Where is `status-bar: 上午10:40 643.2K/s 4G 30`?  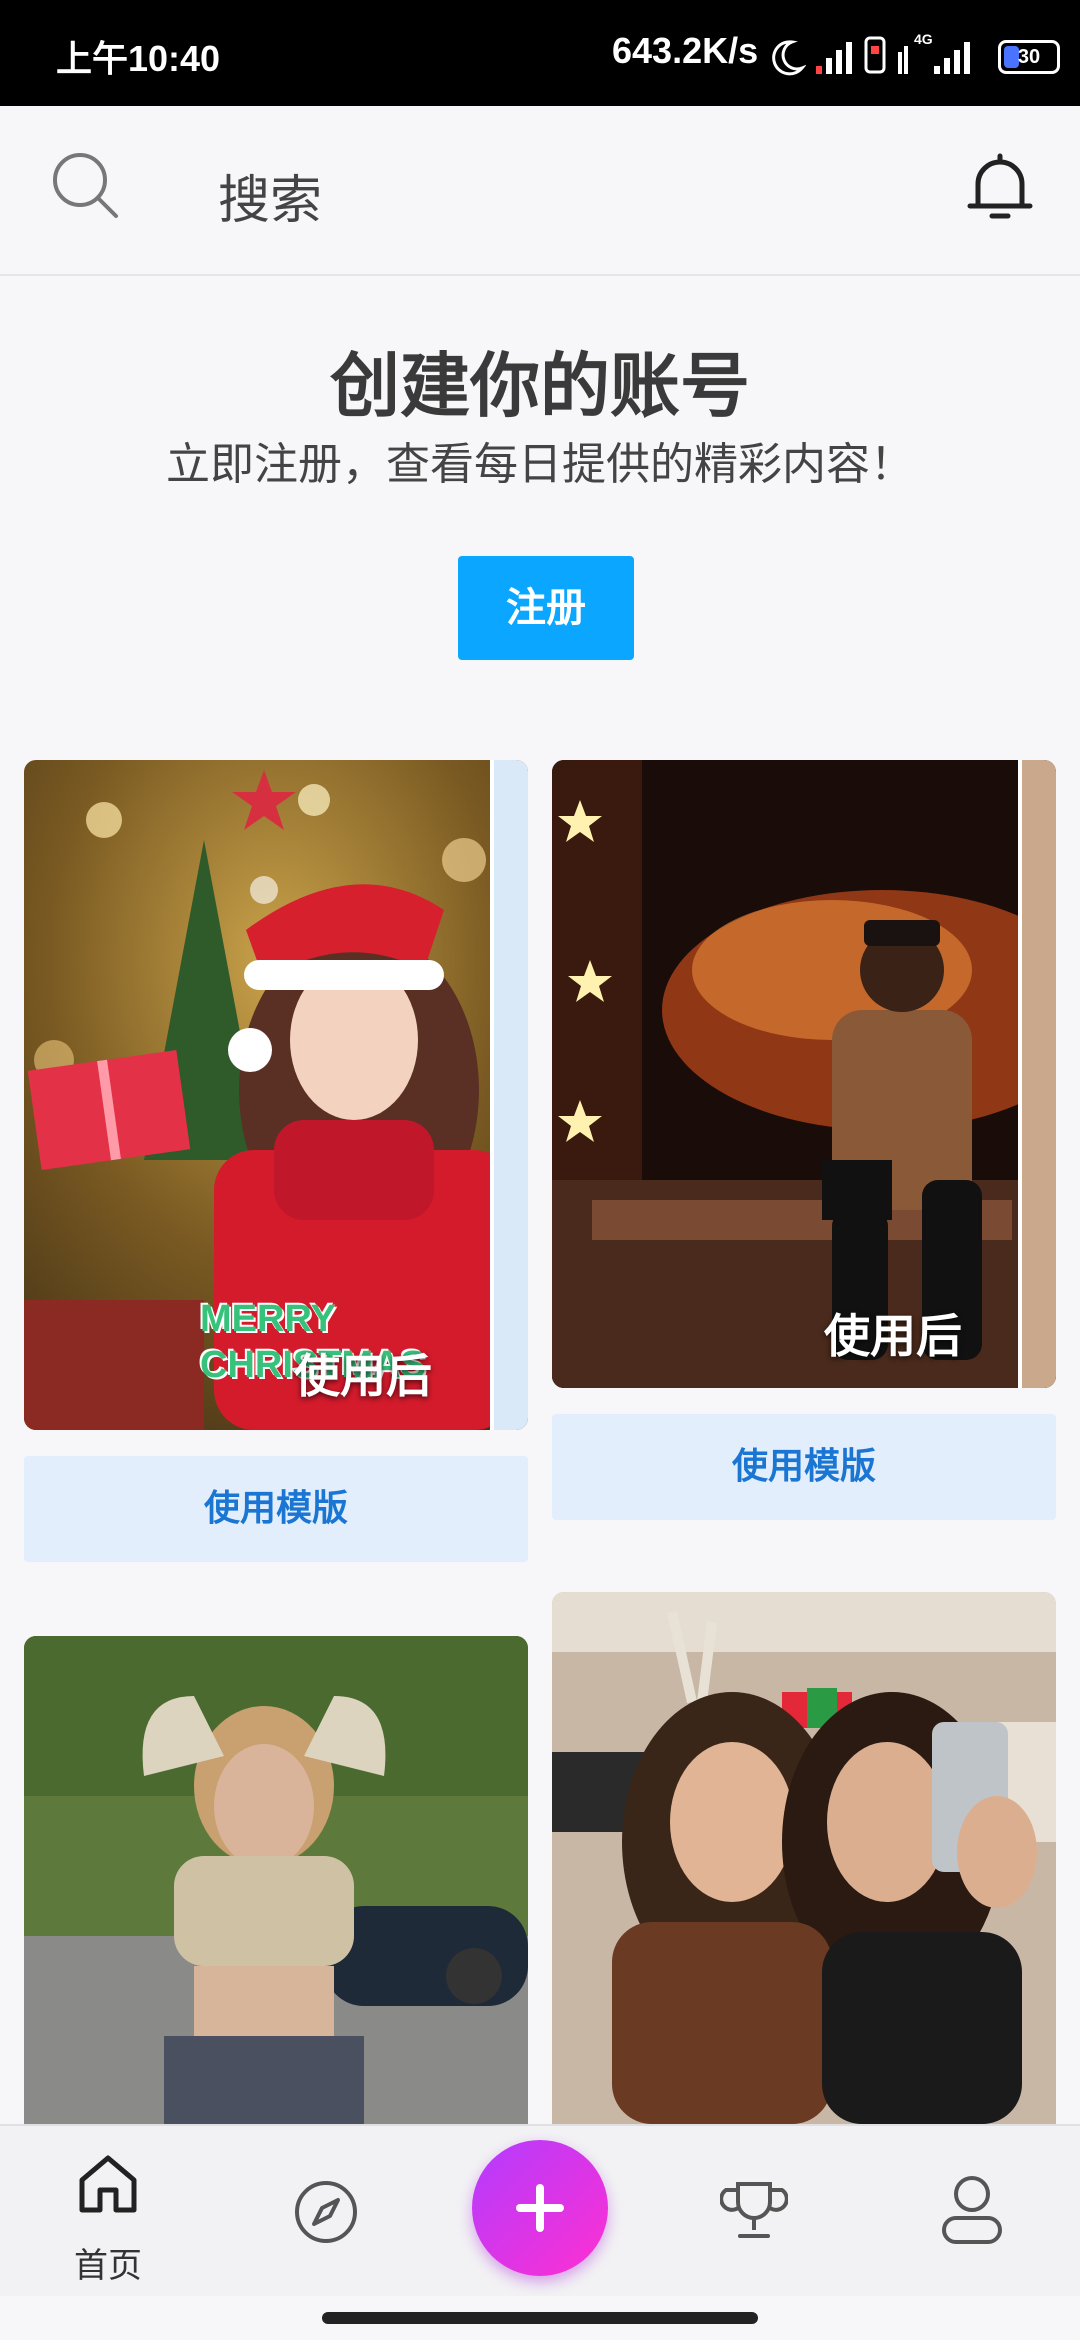 status-bar: 上午10:40 643.2K/s 4G 30 is located at coordinates (540, 53).